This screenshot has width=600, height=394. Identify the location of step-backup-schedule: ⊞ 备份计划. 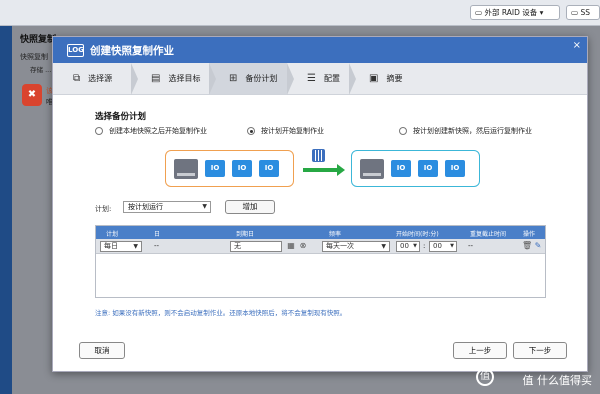
(251, 79).